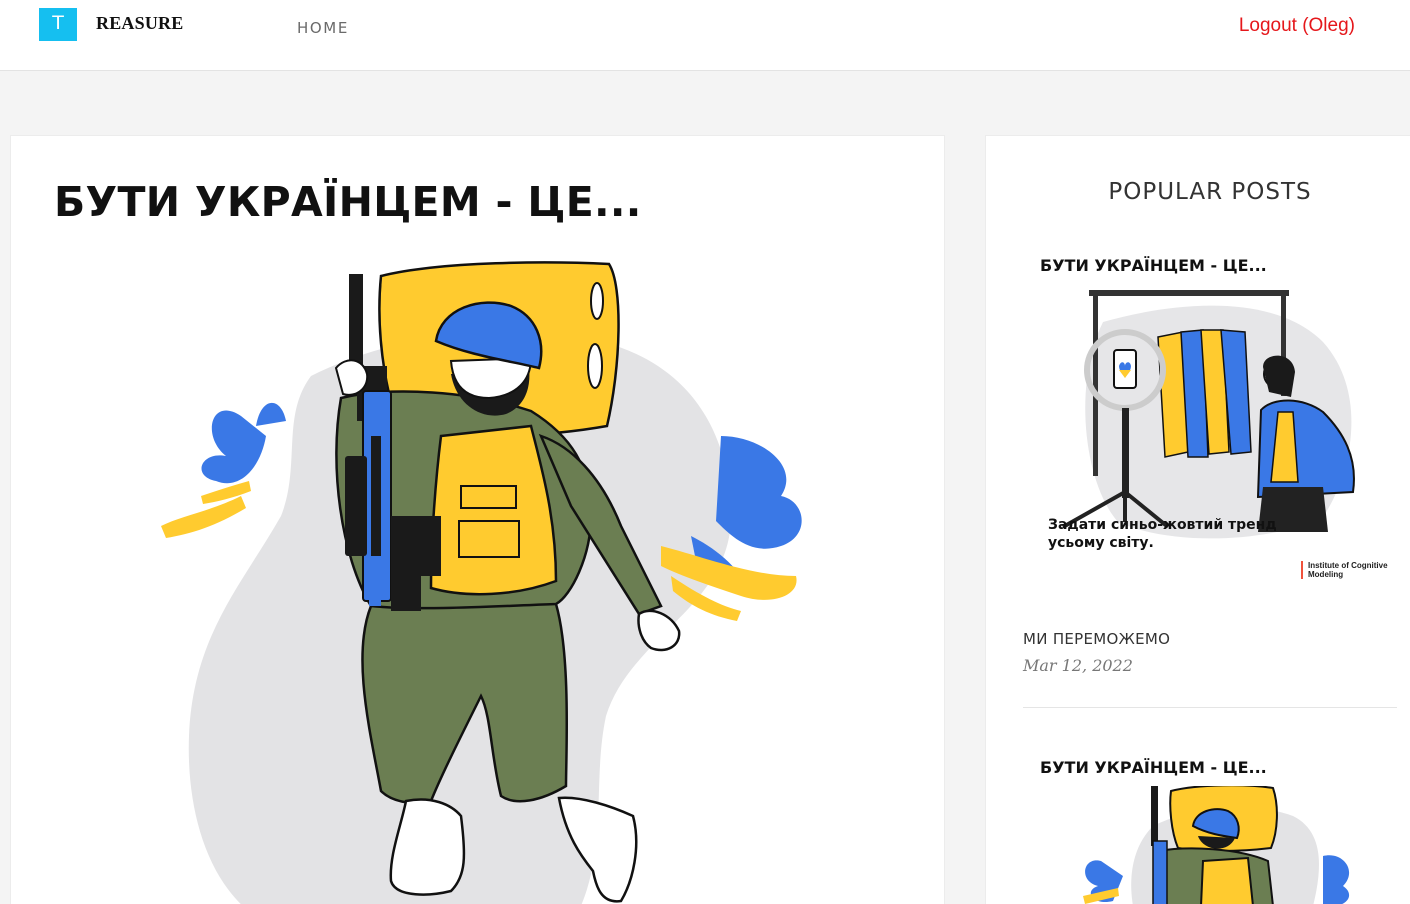  Describe the element at coordinates (1096, 639) in the screenshot. I see `popular-post-title: МИ ПЕРЕМОЖЕМО` at that location.